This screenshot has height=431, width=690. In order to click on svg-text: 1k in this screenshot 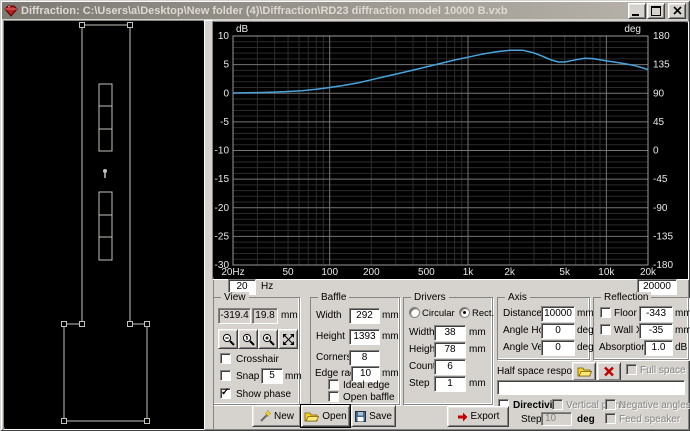, I will do `click(469, 272)`.